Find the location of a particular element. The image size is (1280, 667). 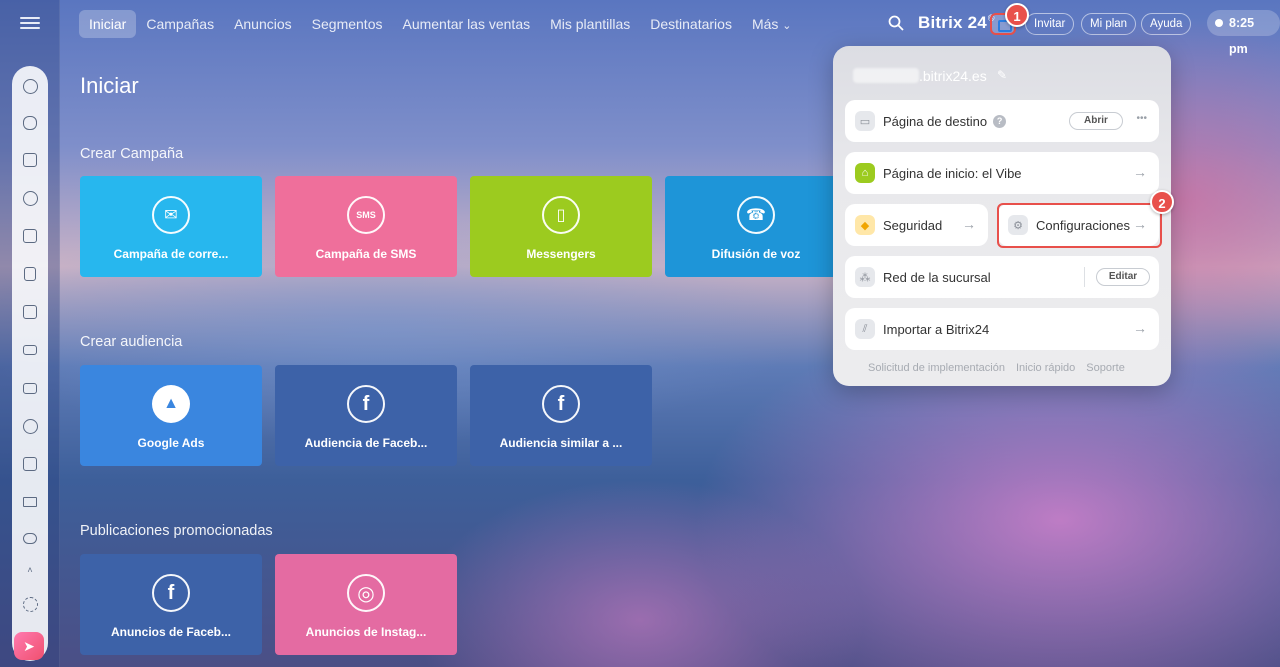

tile-label: Messengers is located at coordinates (561, 254).